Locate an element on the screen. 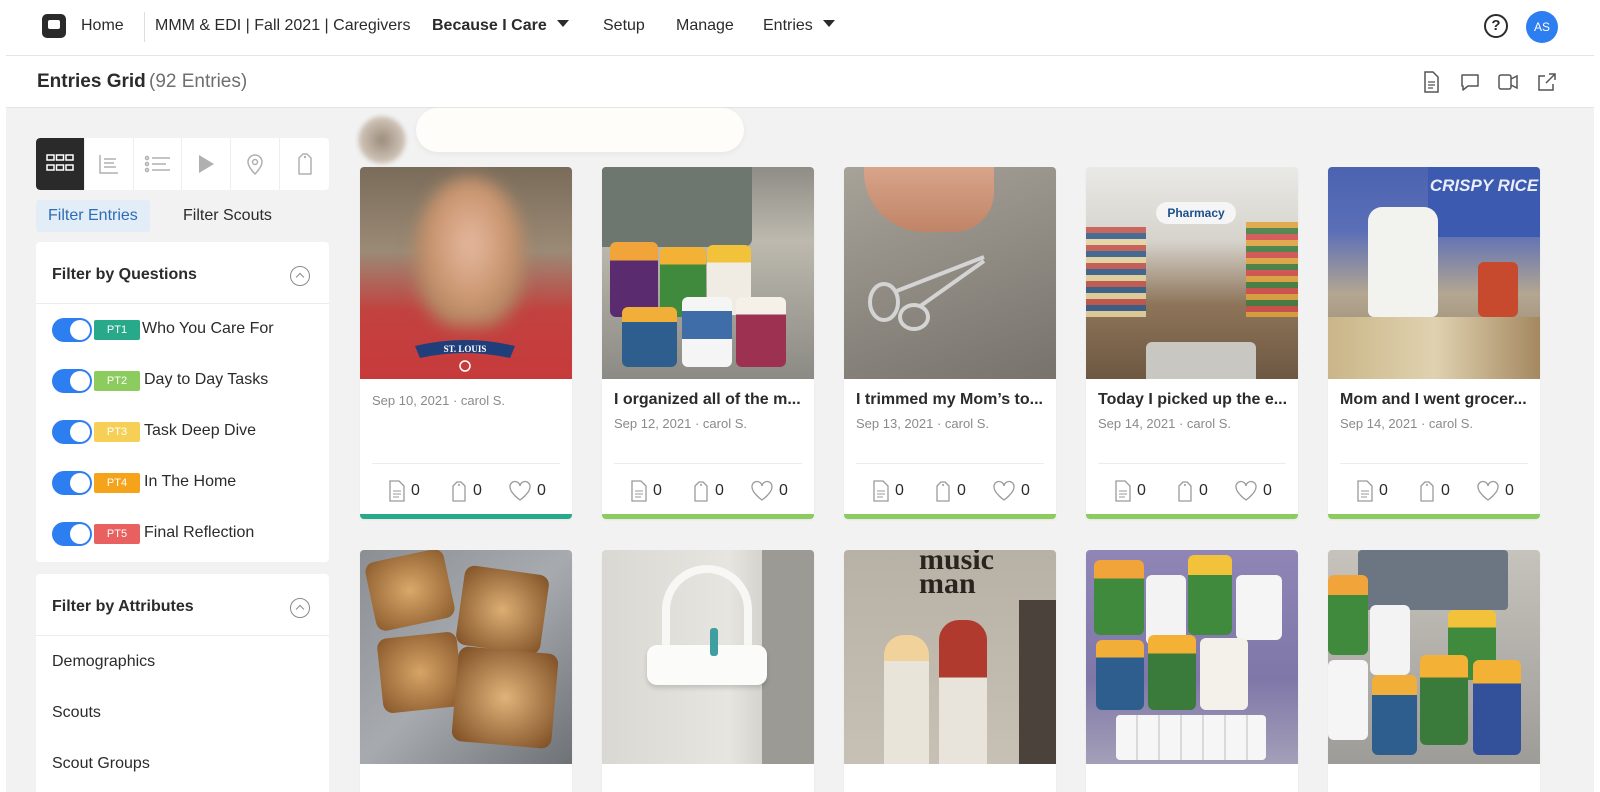 This screenshot has width=1600, height=792. filter-attributes-title: Filter by Attributes is located at coordinates (123, 606).